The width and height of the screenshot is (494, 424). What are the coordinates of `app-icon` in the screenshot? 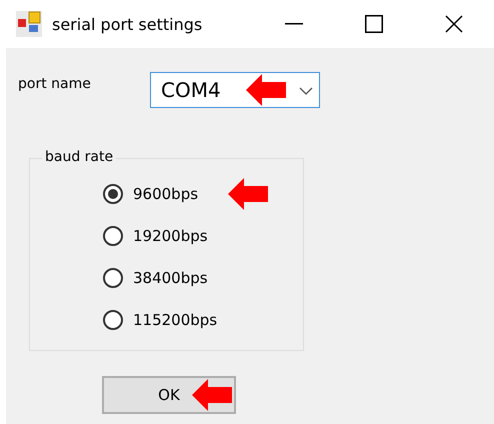 It's located at (29, 24).